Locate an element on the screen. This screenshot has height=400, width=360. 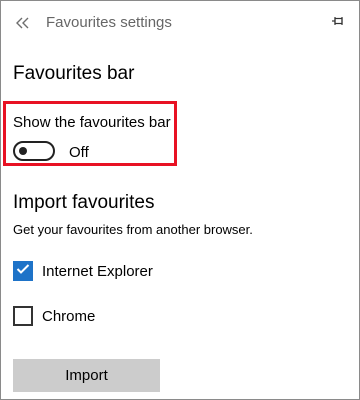
internet-explorer-label: Internet Explorer is located at coordinates (97, 271).